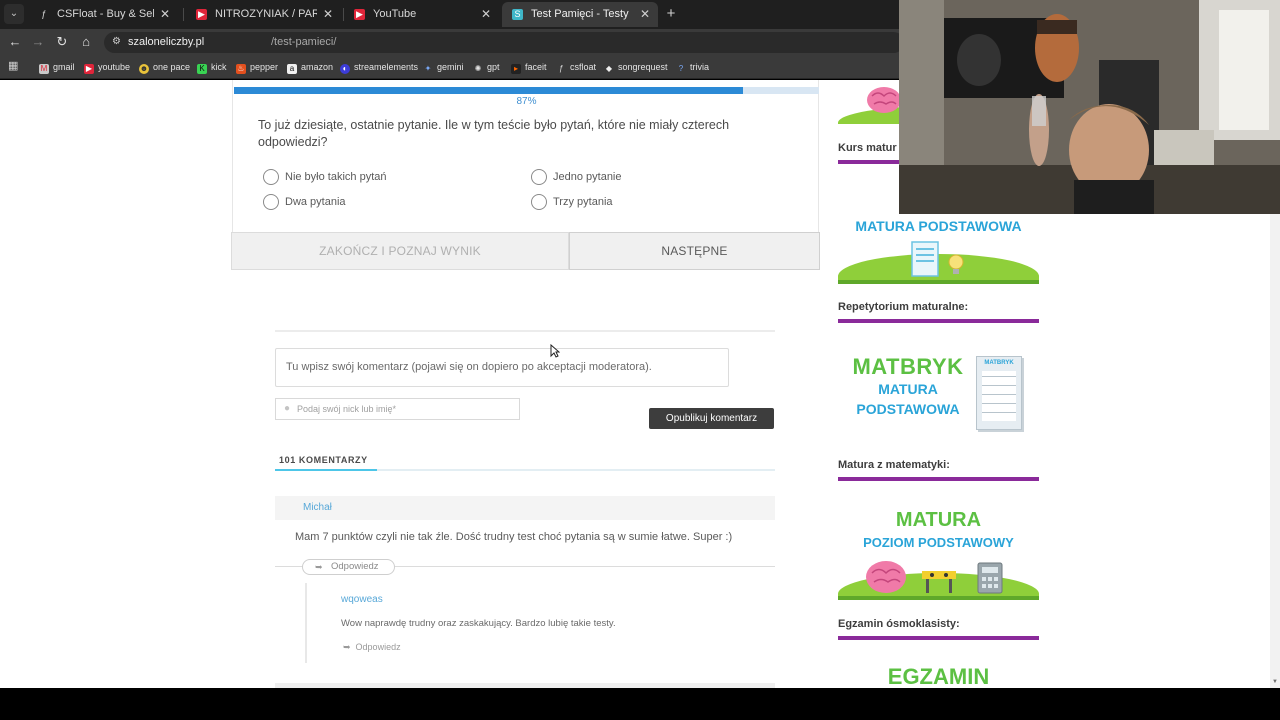  I want to click on tab-label: Test Pamięci - Testy, so click(580, 14).